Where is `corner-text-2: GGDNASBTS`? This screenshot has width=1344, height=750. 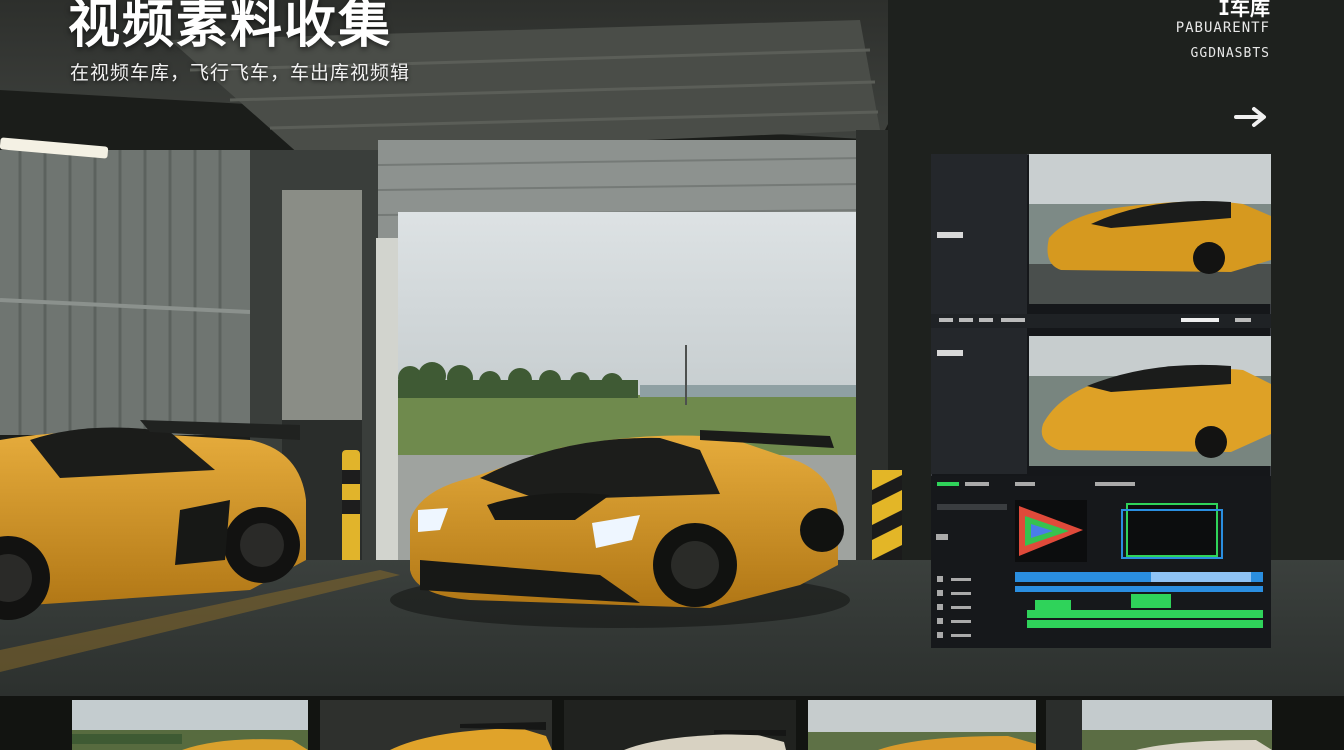 corner-text-2: GGDNASBTS is located at coordinates (1230, 53).